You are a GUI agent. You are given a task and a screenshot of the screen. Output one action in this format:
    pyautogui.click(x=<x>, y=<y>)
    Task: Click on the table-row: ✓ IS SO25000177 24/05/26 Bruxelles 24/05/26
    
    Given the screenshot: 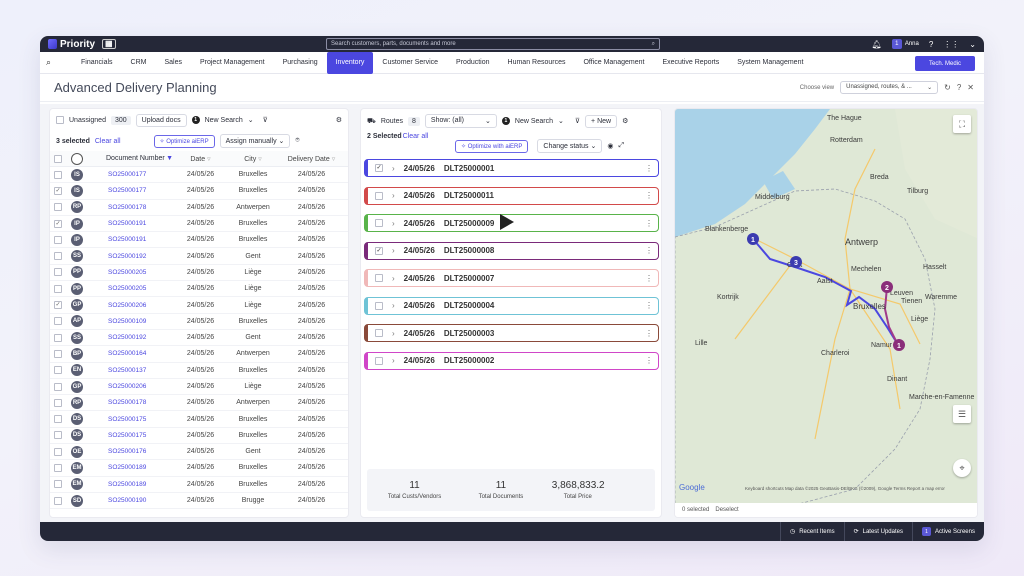 What is the action you would take?
    pyautogui.click(x=199, y=191)
    